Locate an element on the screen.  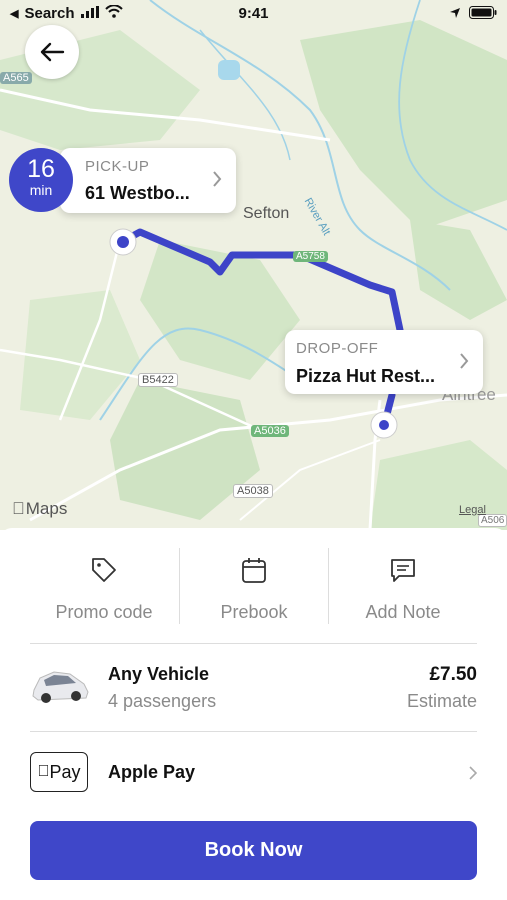
pickup-label: PICK-UP is located at coordinates (117, 166).